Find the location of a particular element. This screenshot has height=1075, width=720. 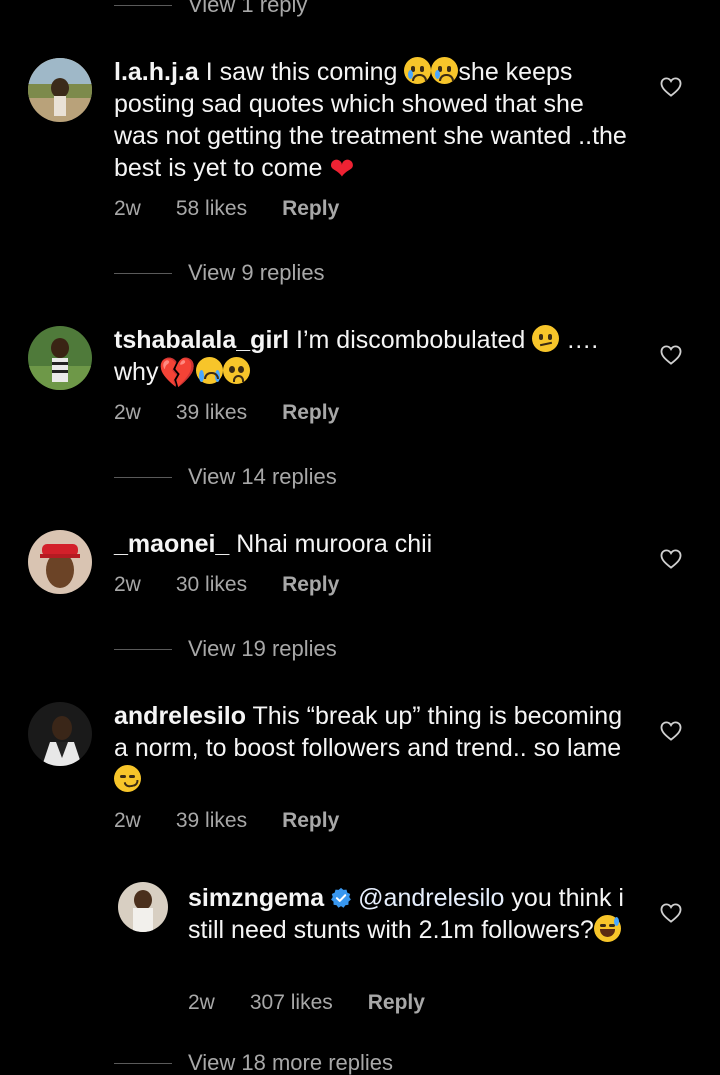

comment-meta: 2w 58 likes Reply is located at coordinates (244, 208).